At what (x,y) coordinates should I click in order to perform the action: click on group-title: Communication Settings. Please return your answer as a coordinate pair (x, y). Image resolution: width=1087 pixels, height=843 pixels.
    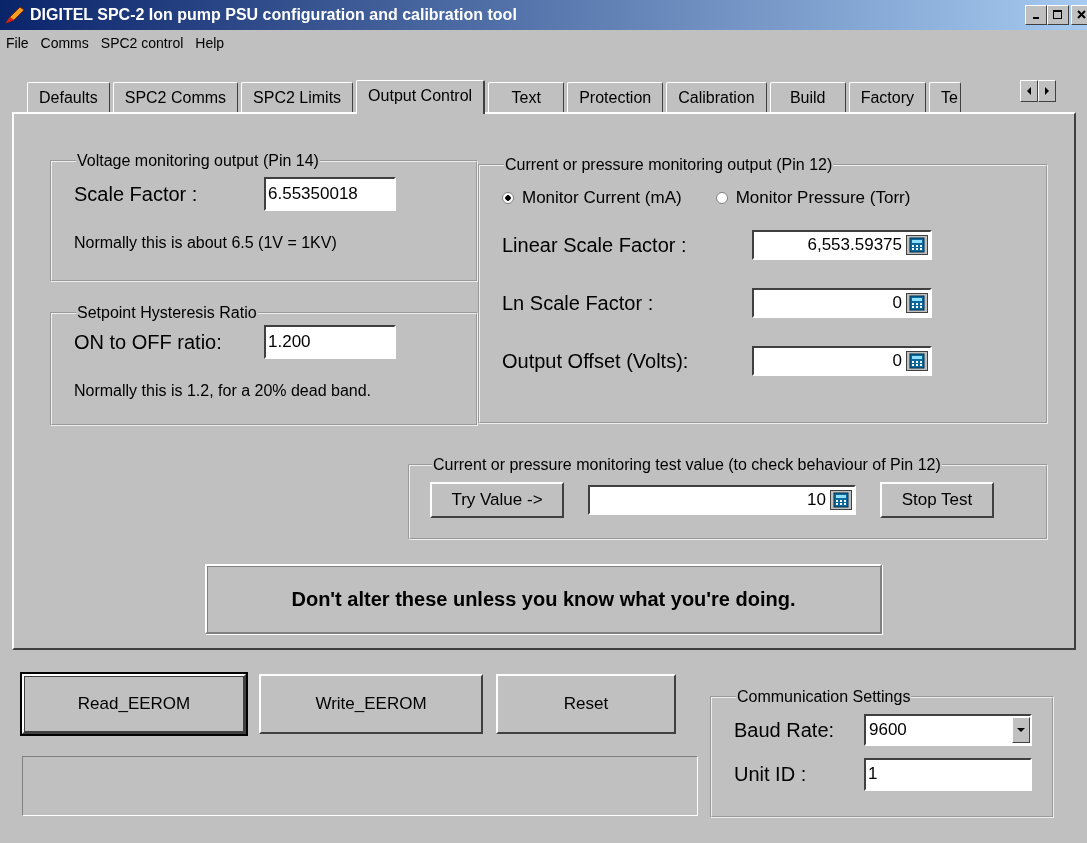
    Looking at the image, I should click on (824, 697).